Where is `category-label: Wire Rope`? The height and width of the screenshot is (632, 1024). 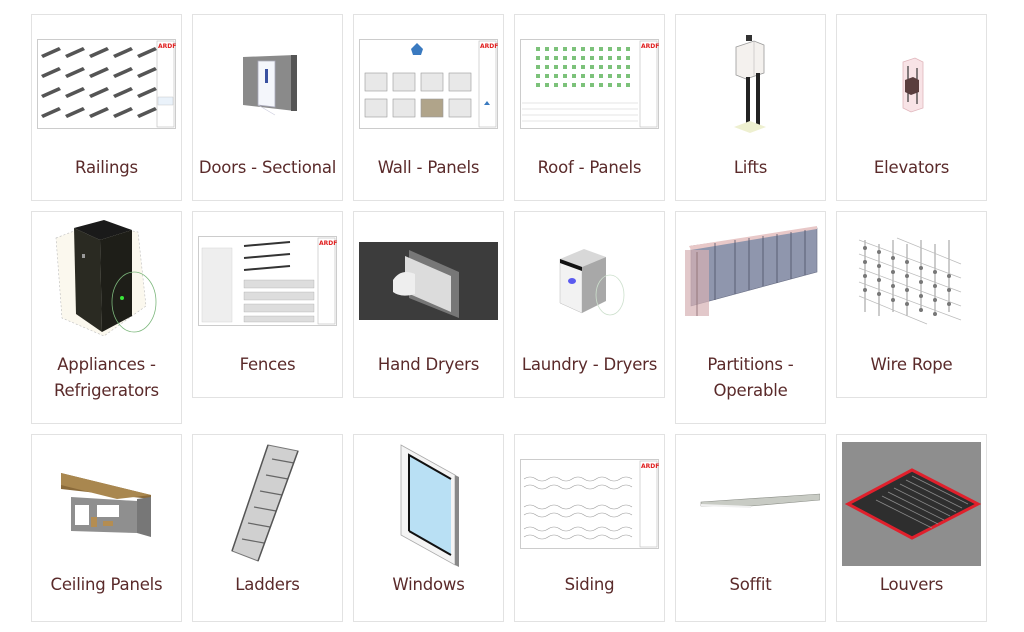
category-label: Wire Rope is located at coordinates (911, 364).